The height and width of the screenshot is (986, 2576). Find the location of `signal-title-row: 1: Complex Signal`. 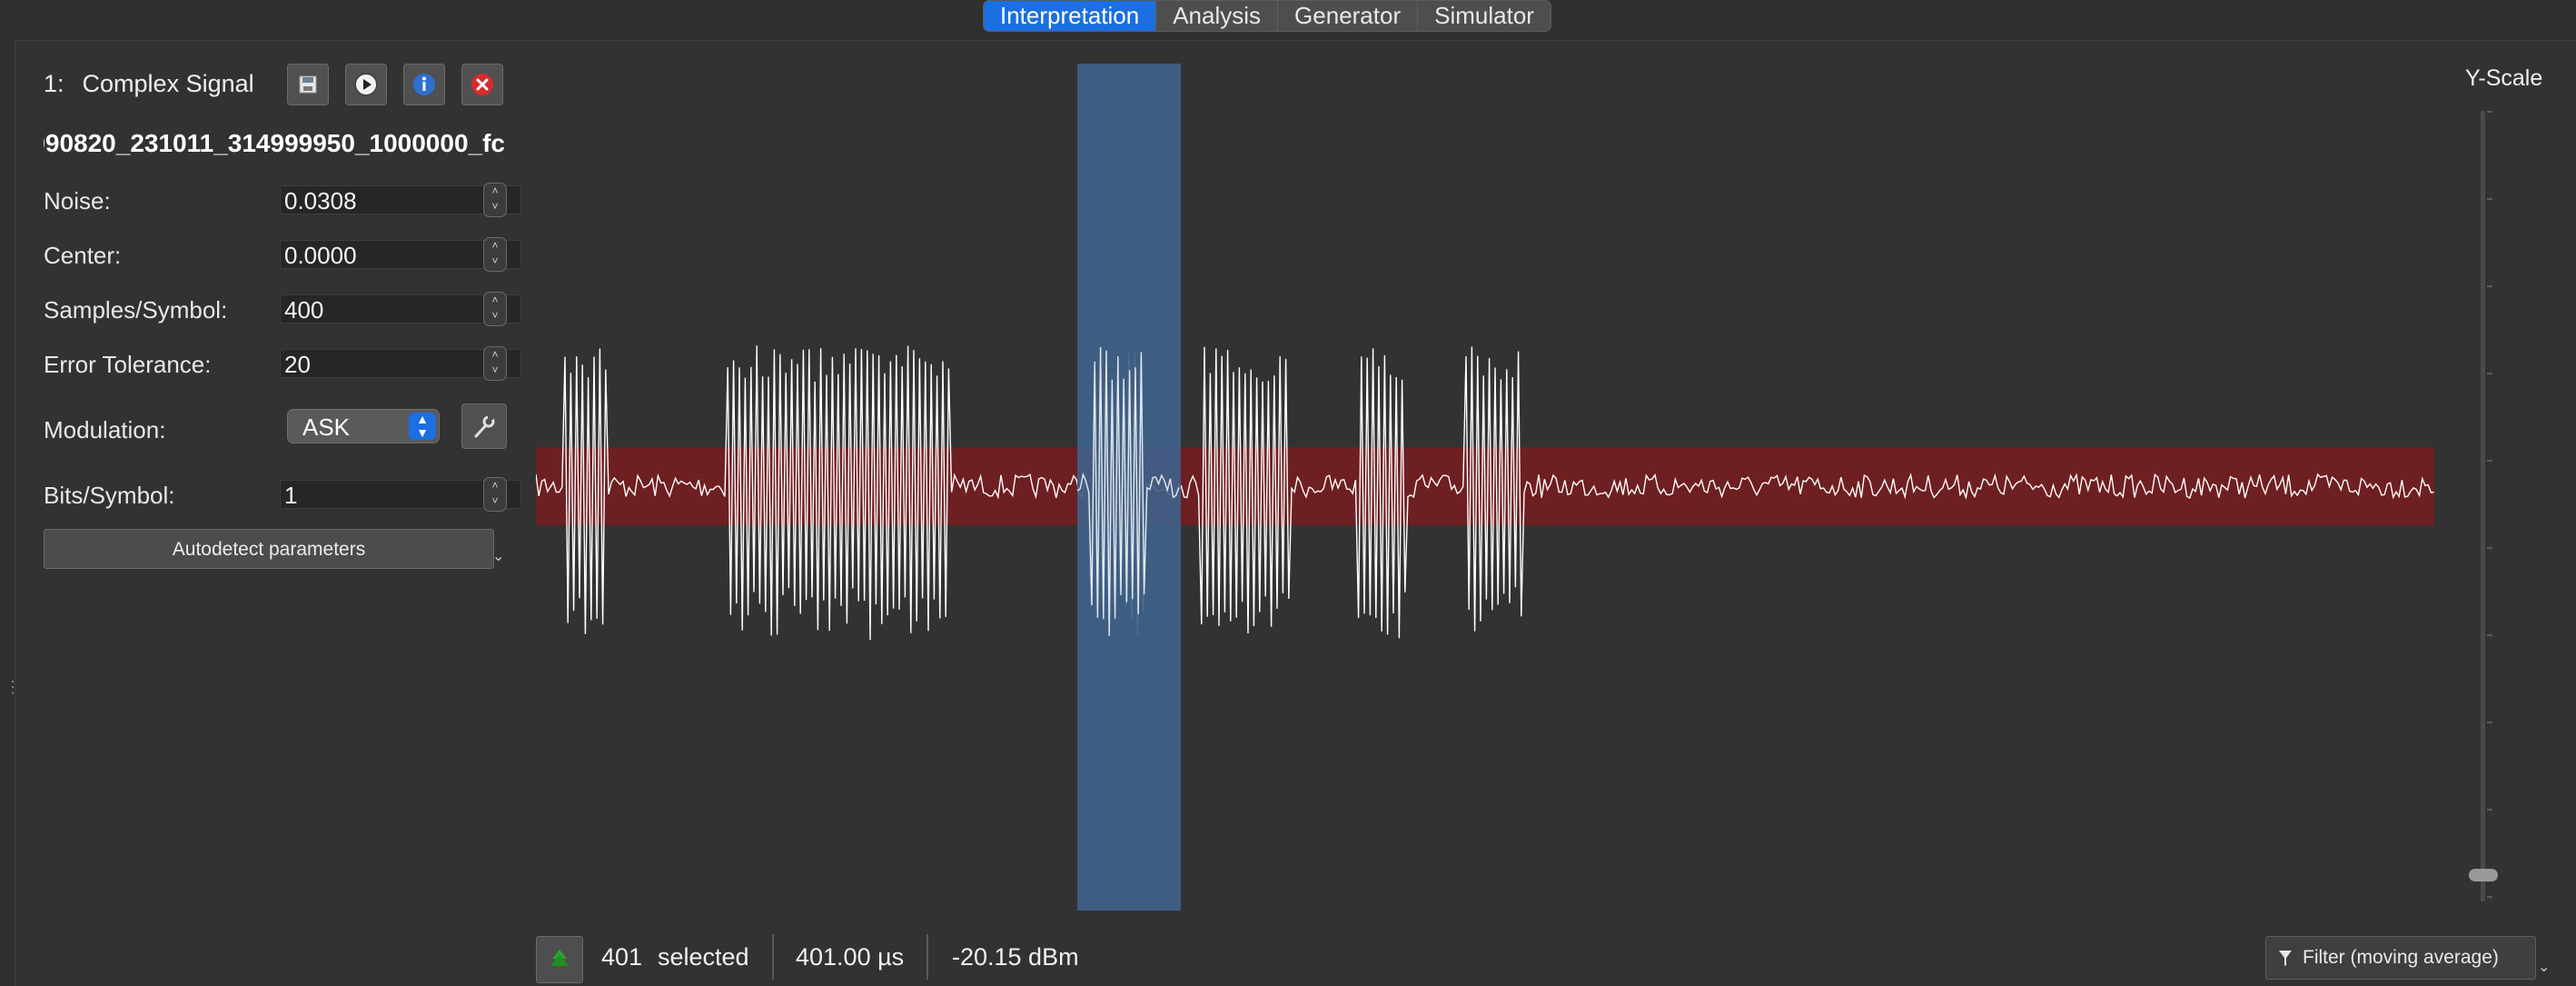

signal-title-row: 1: Complex Signal is located at coordinates (149, 83).